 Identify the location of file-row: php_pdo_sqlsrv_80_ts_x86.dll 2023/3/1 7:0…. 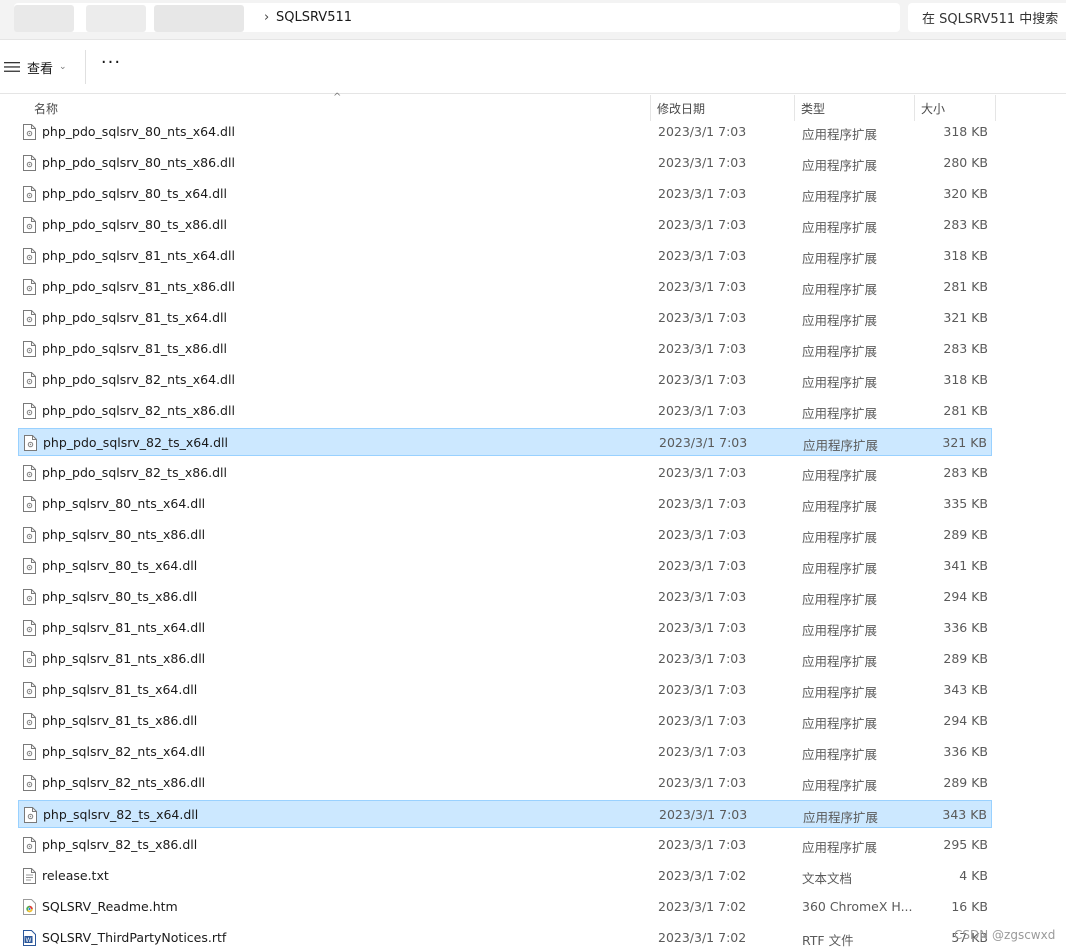
(505, 225).